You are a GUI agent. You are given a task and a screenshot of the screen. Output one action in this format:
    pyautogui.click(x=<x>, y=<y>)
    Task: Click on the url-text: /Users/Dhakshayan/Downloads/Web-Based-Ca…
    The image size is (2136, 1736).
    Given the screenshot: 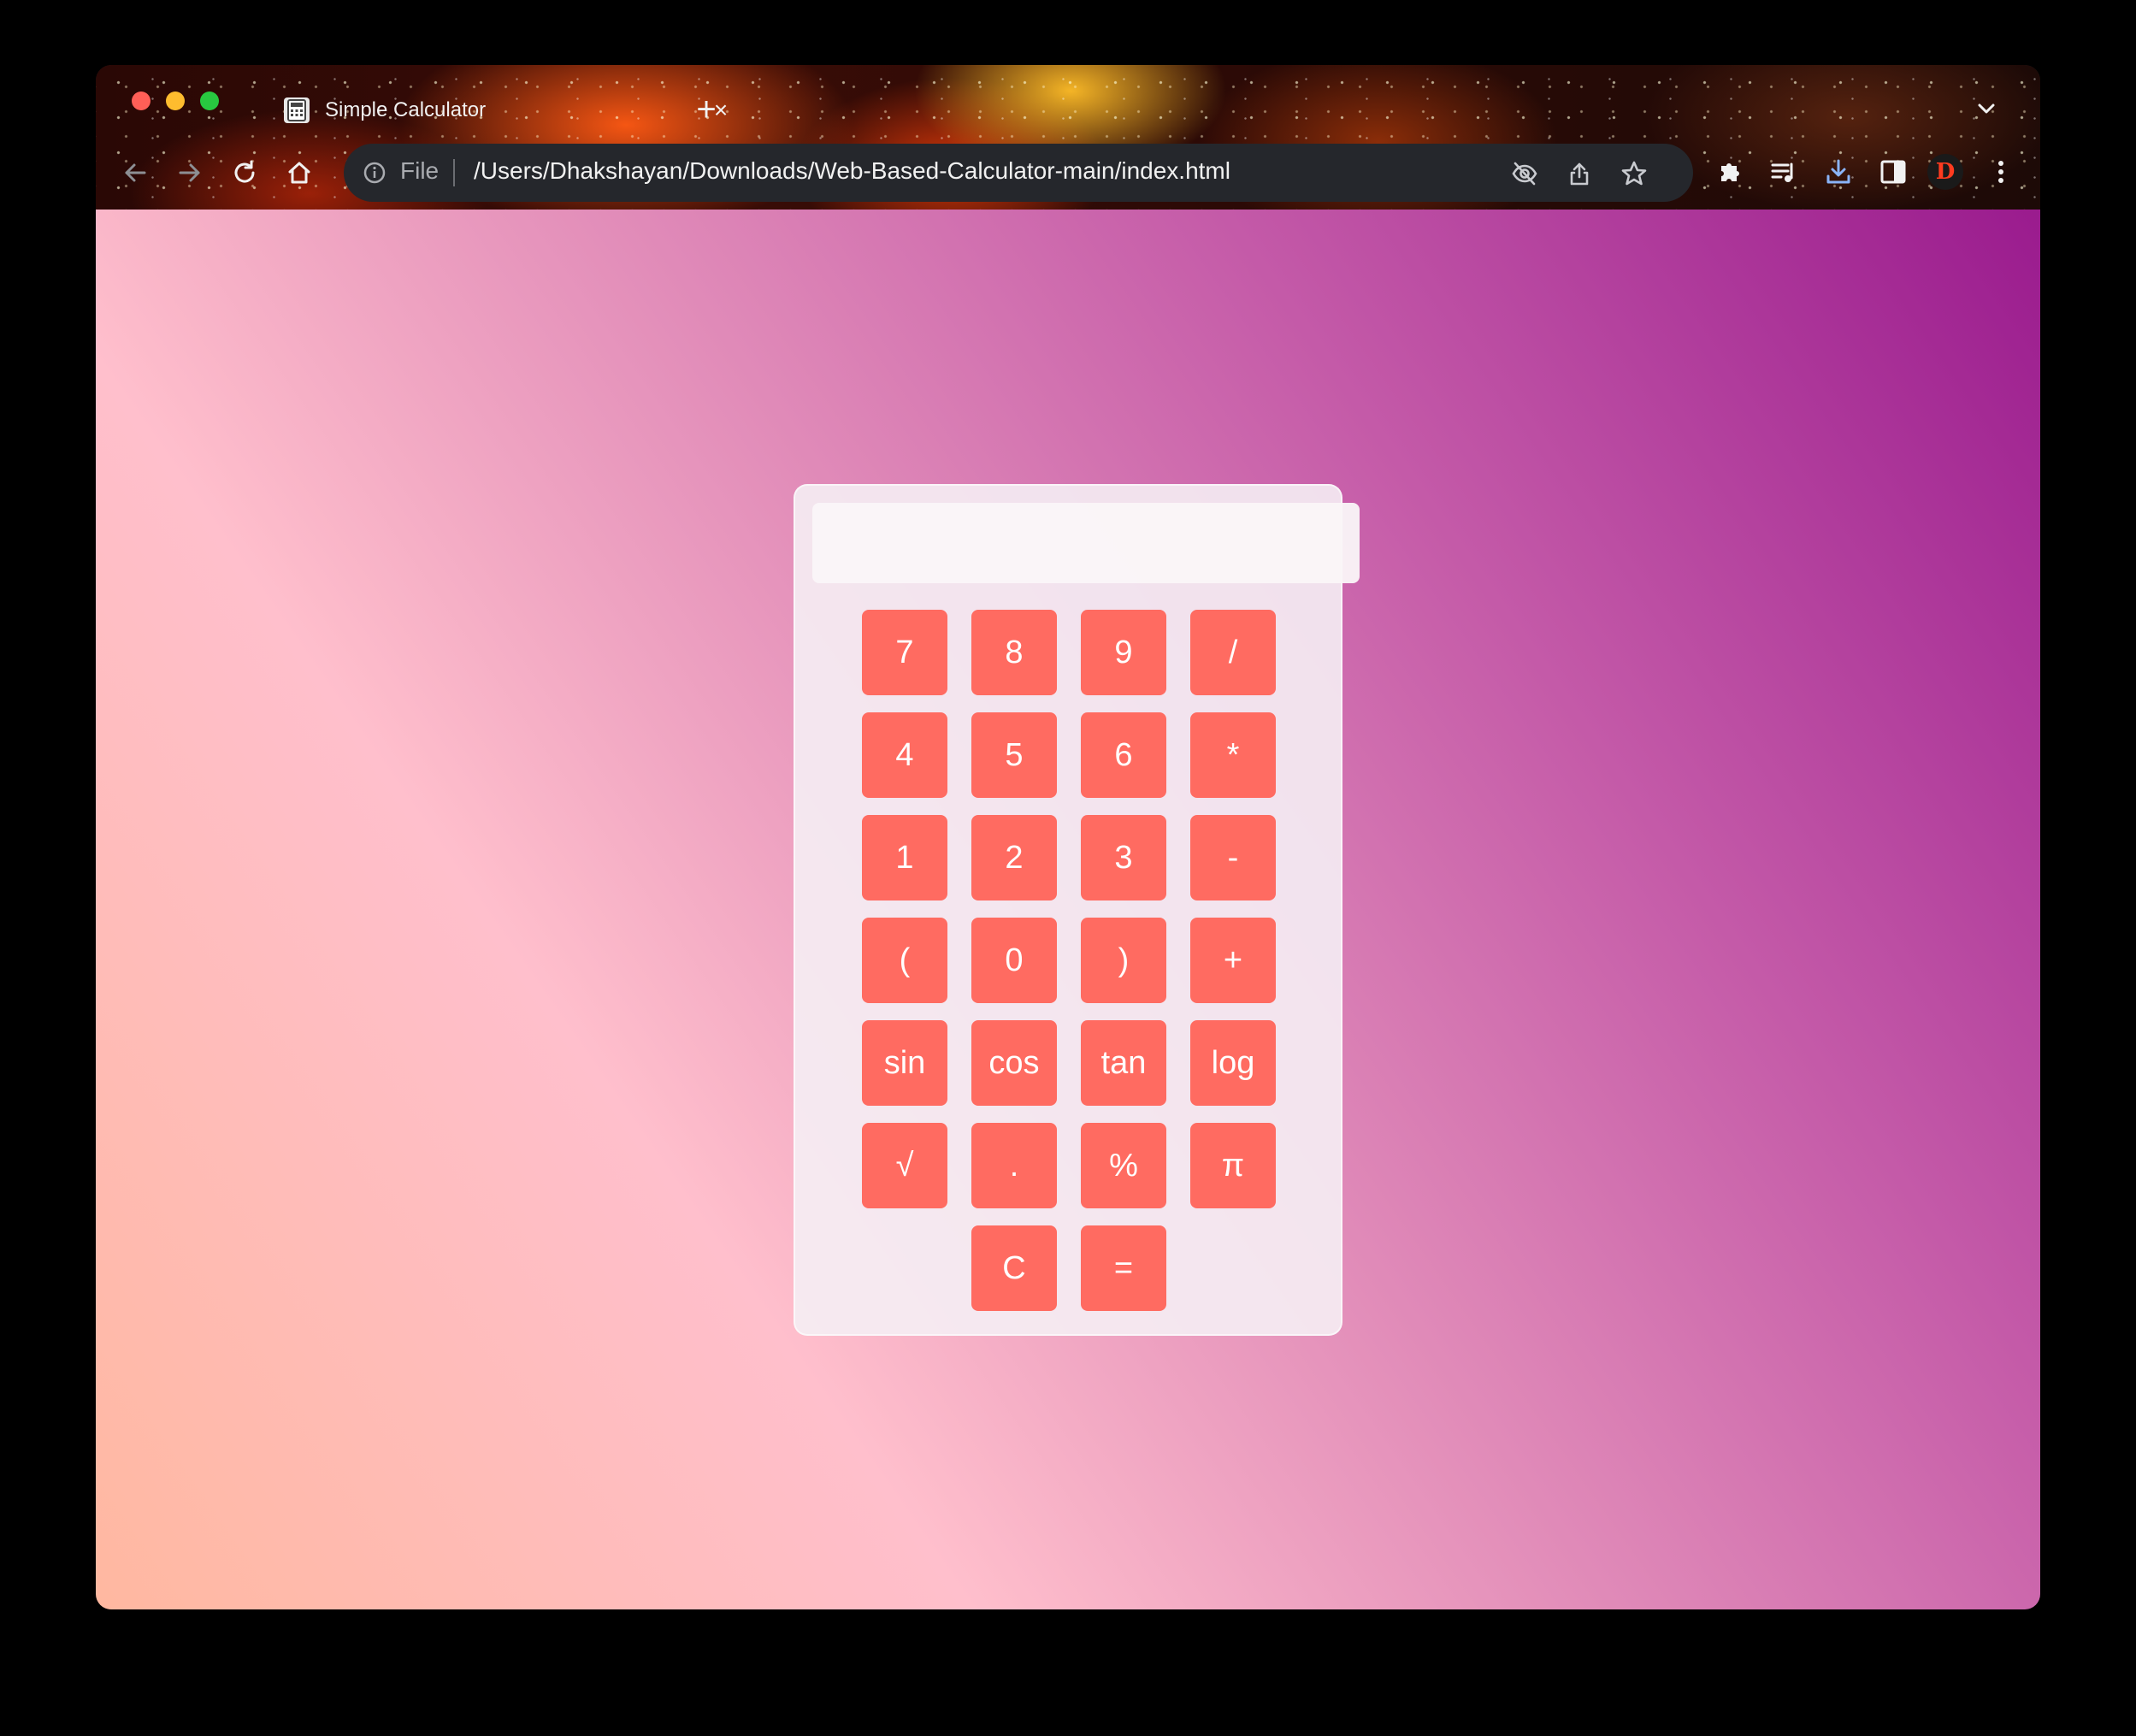 What is the action you would take?
    pyautogui.click(x=852, y=171)
    